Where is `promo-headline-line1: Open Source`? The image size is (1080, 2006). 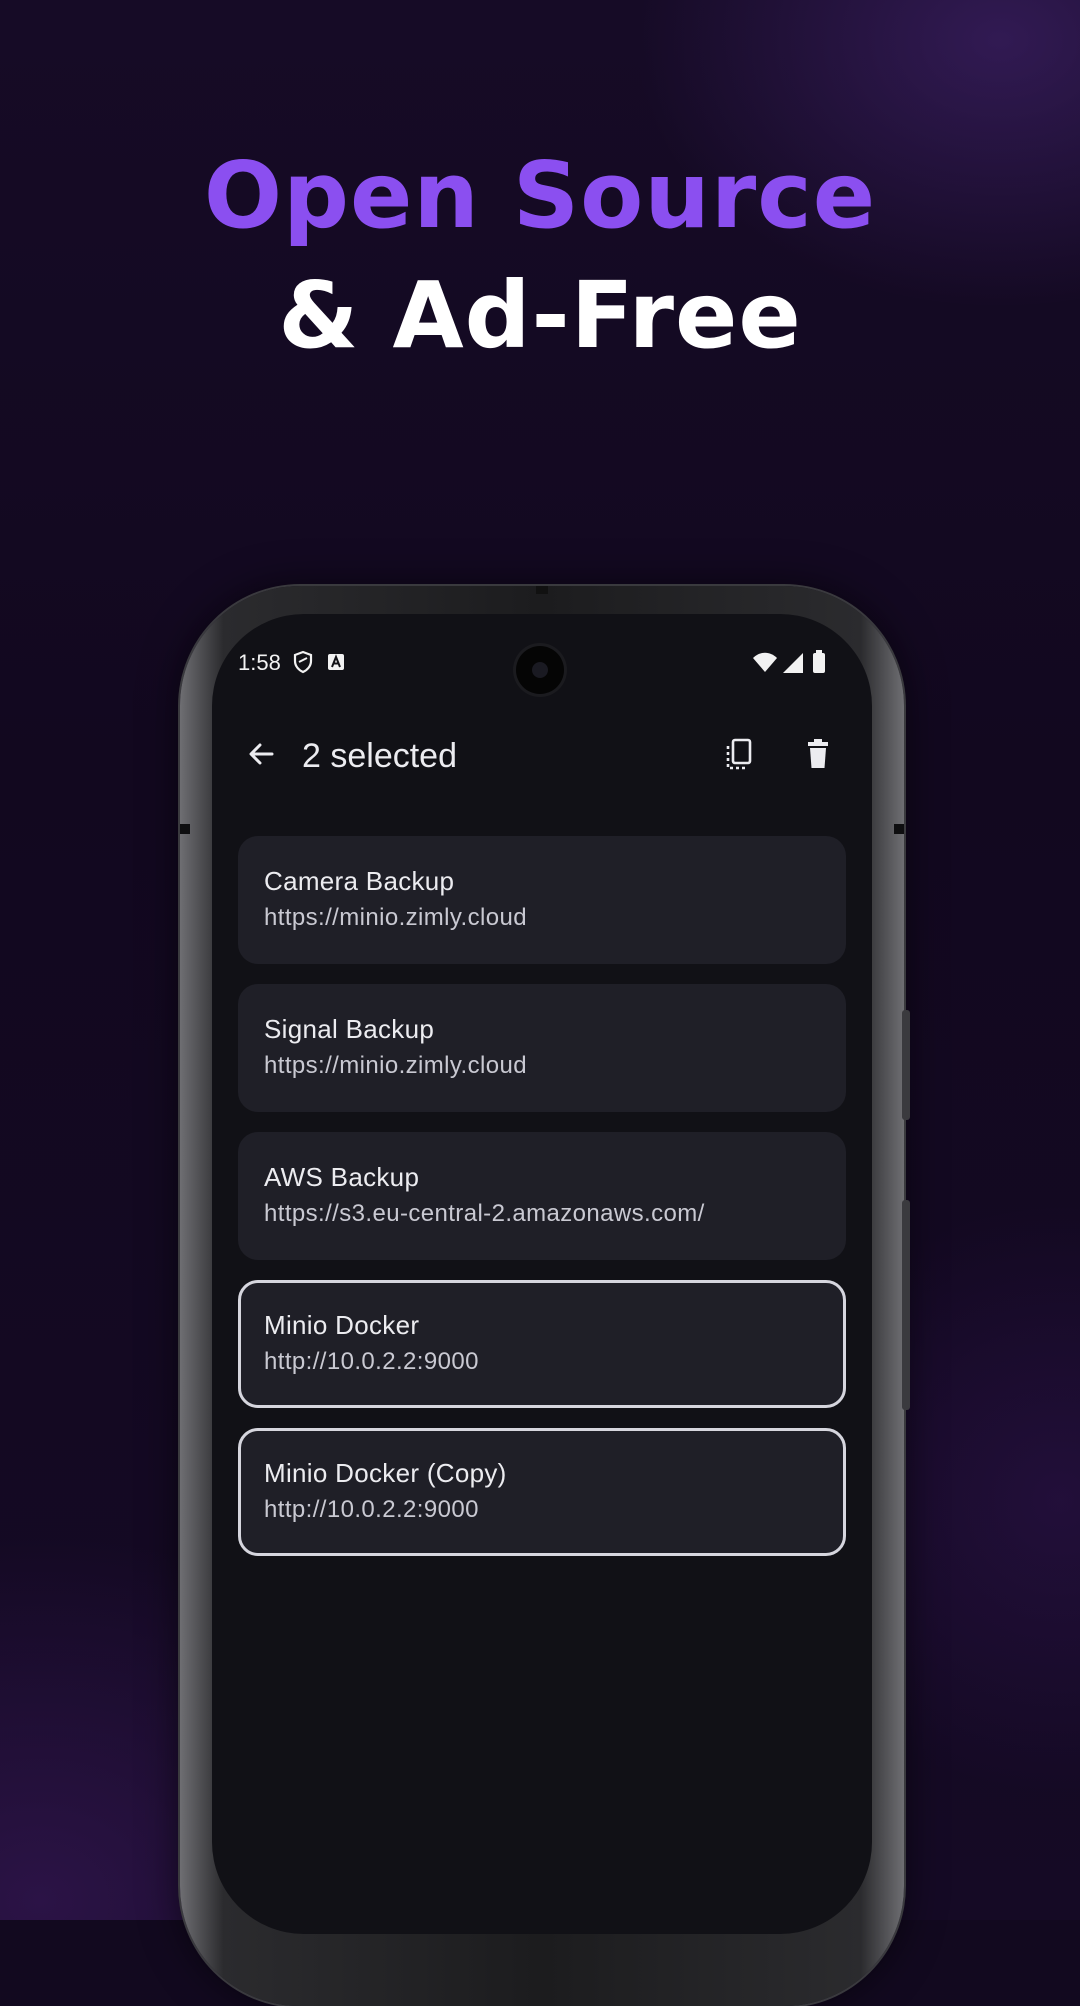
promo-headline-line1: Open Source is located at coordinates (540, 195).